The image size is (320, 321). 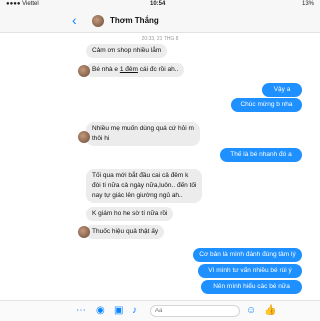 I want to click on message-text: Nên mình hiểu các bé nữa, so click(x=251, y=286).